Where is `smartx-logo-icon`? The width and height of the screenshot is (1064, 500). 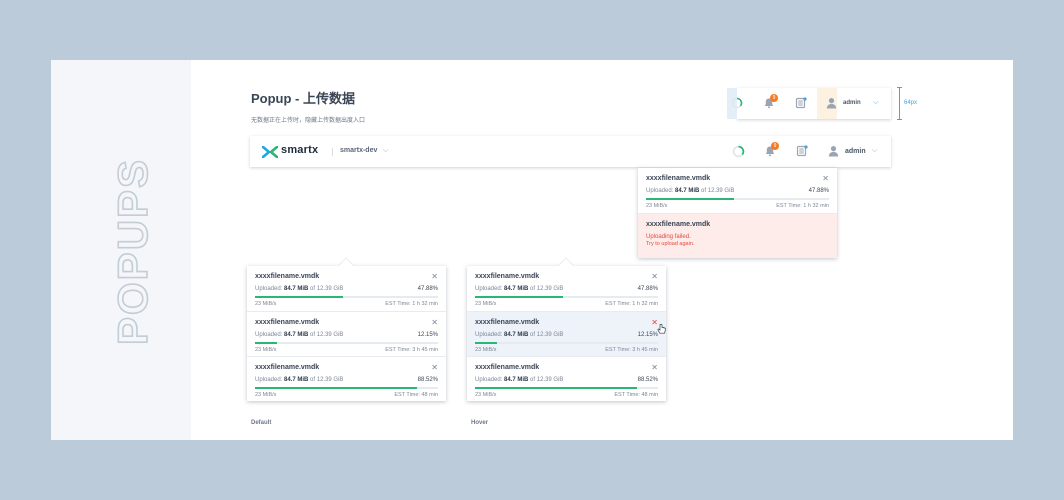 smartx-logo-icon is located at coordinates (270, 152).